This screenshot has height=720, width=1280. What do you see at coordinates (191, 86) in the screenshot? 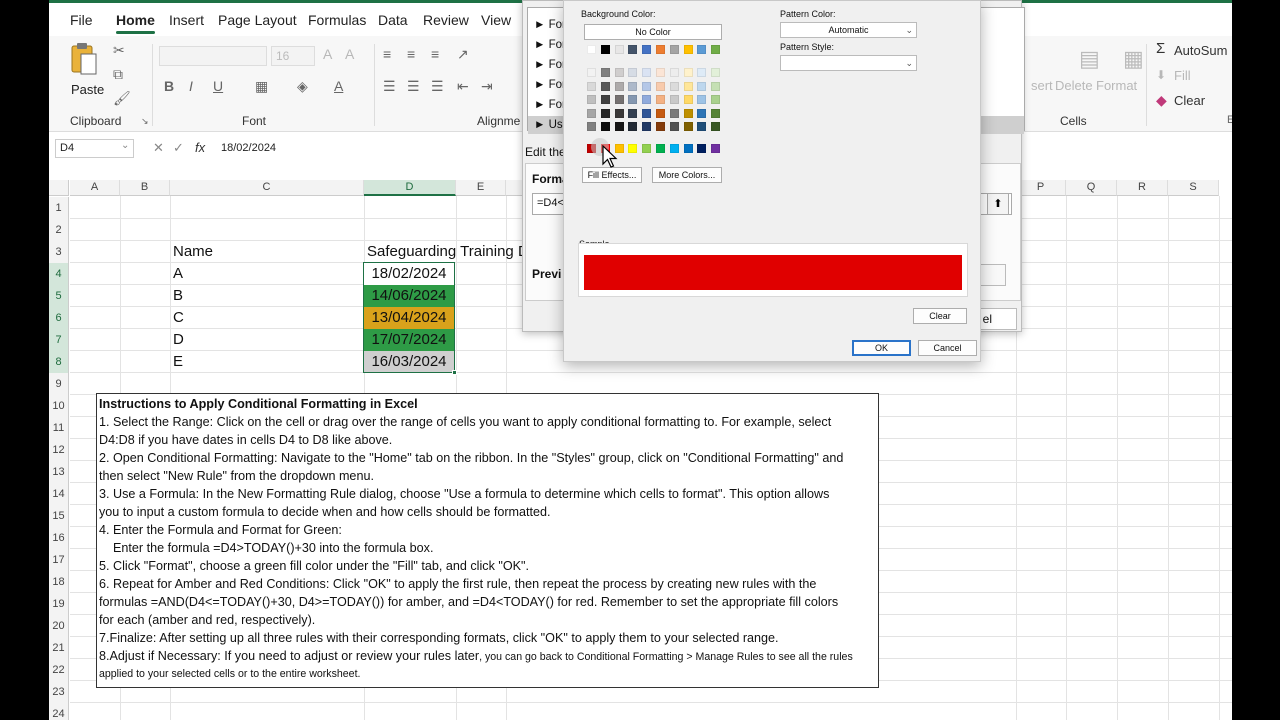
I see `italic-icon: I` at bounding box center [191, 86].